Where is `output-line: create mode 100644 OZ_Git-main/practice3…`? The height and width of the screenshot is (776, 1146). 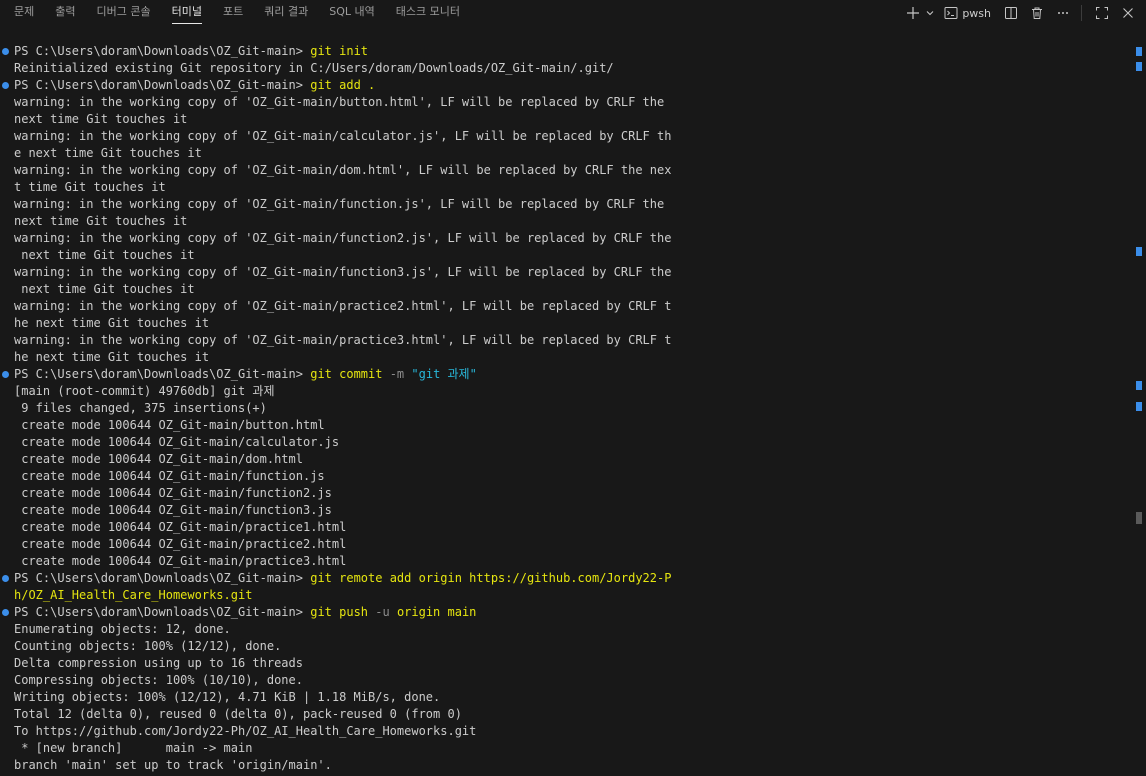 output-line: create mode 100644 OZ_Git-main/practice3… is located at coordinates (180, 561).